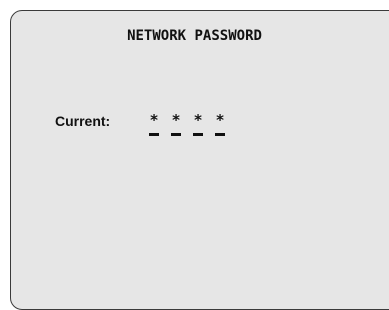 The width and height of the screenshot is (389, 310). What do you see at coordinates (83, 121) in the screenshot?
I see `current-password-label: Current:` at bounding box center [83, 121].